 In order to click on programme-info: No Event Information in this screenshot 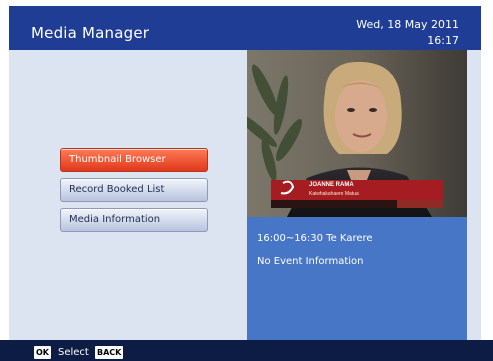, I will do `click(310, 261)`.